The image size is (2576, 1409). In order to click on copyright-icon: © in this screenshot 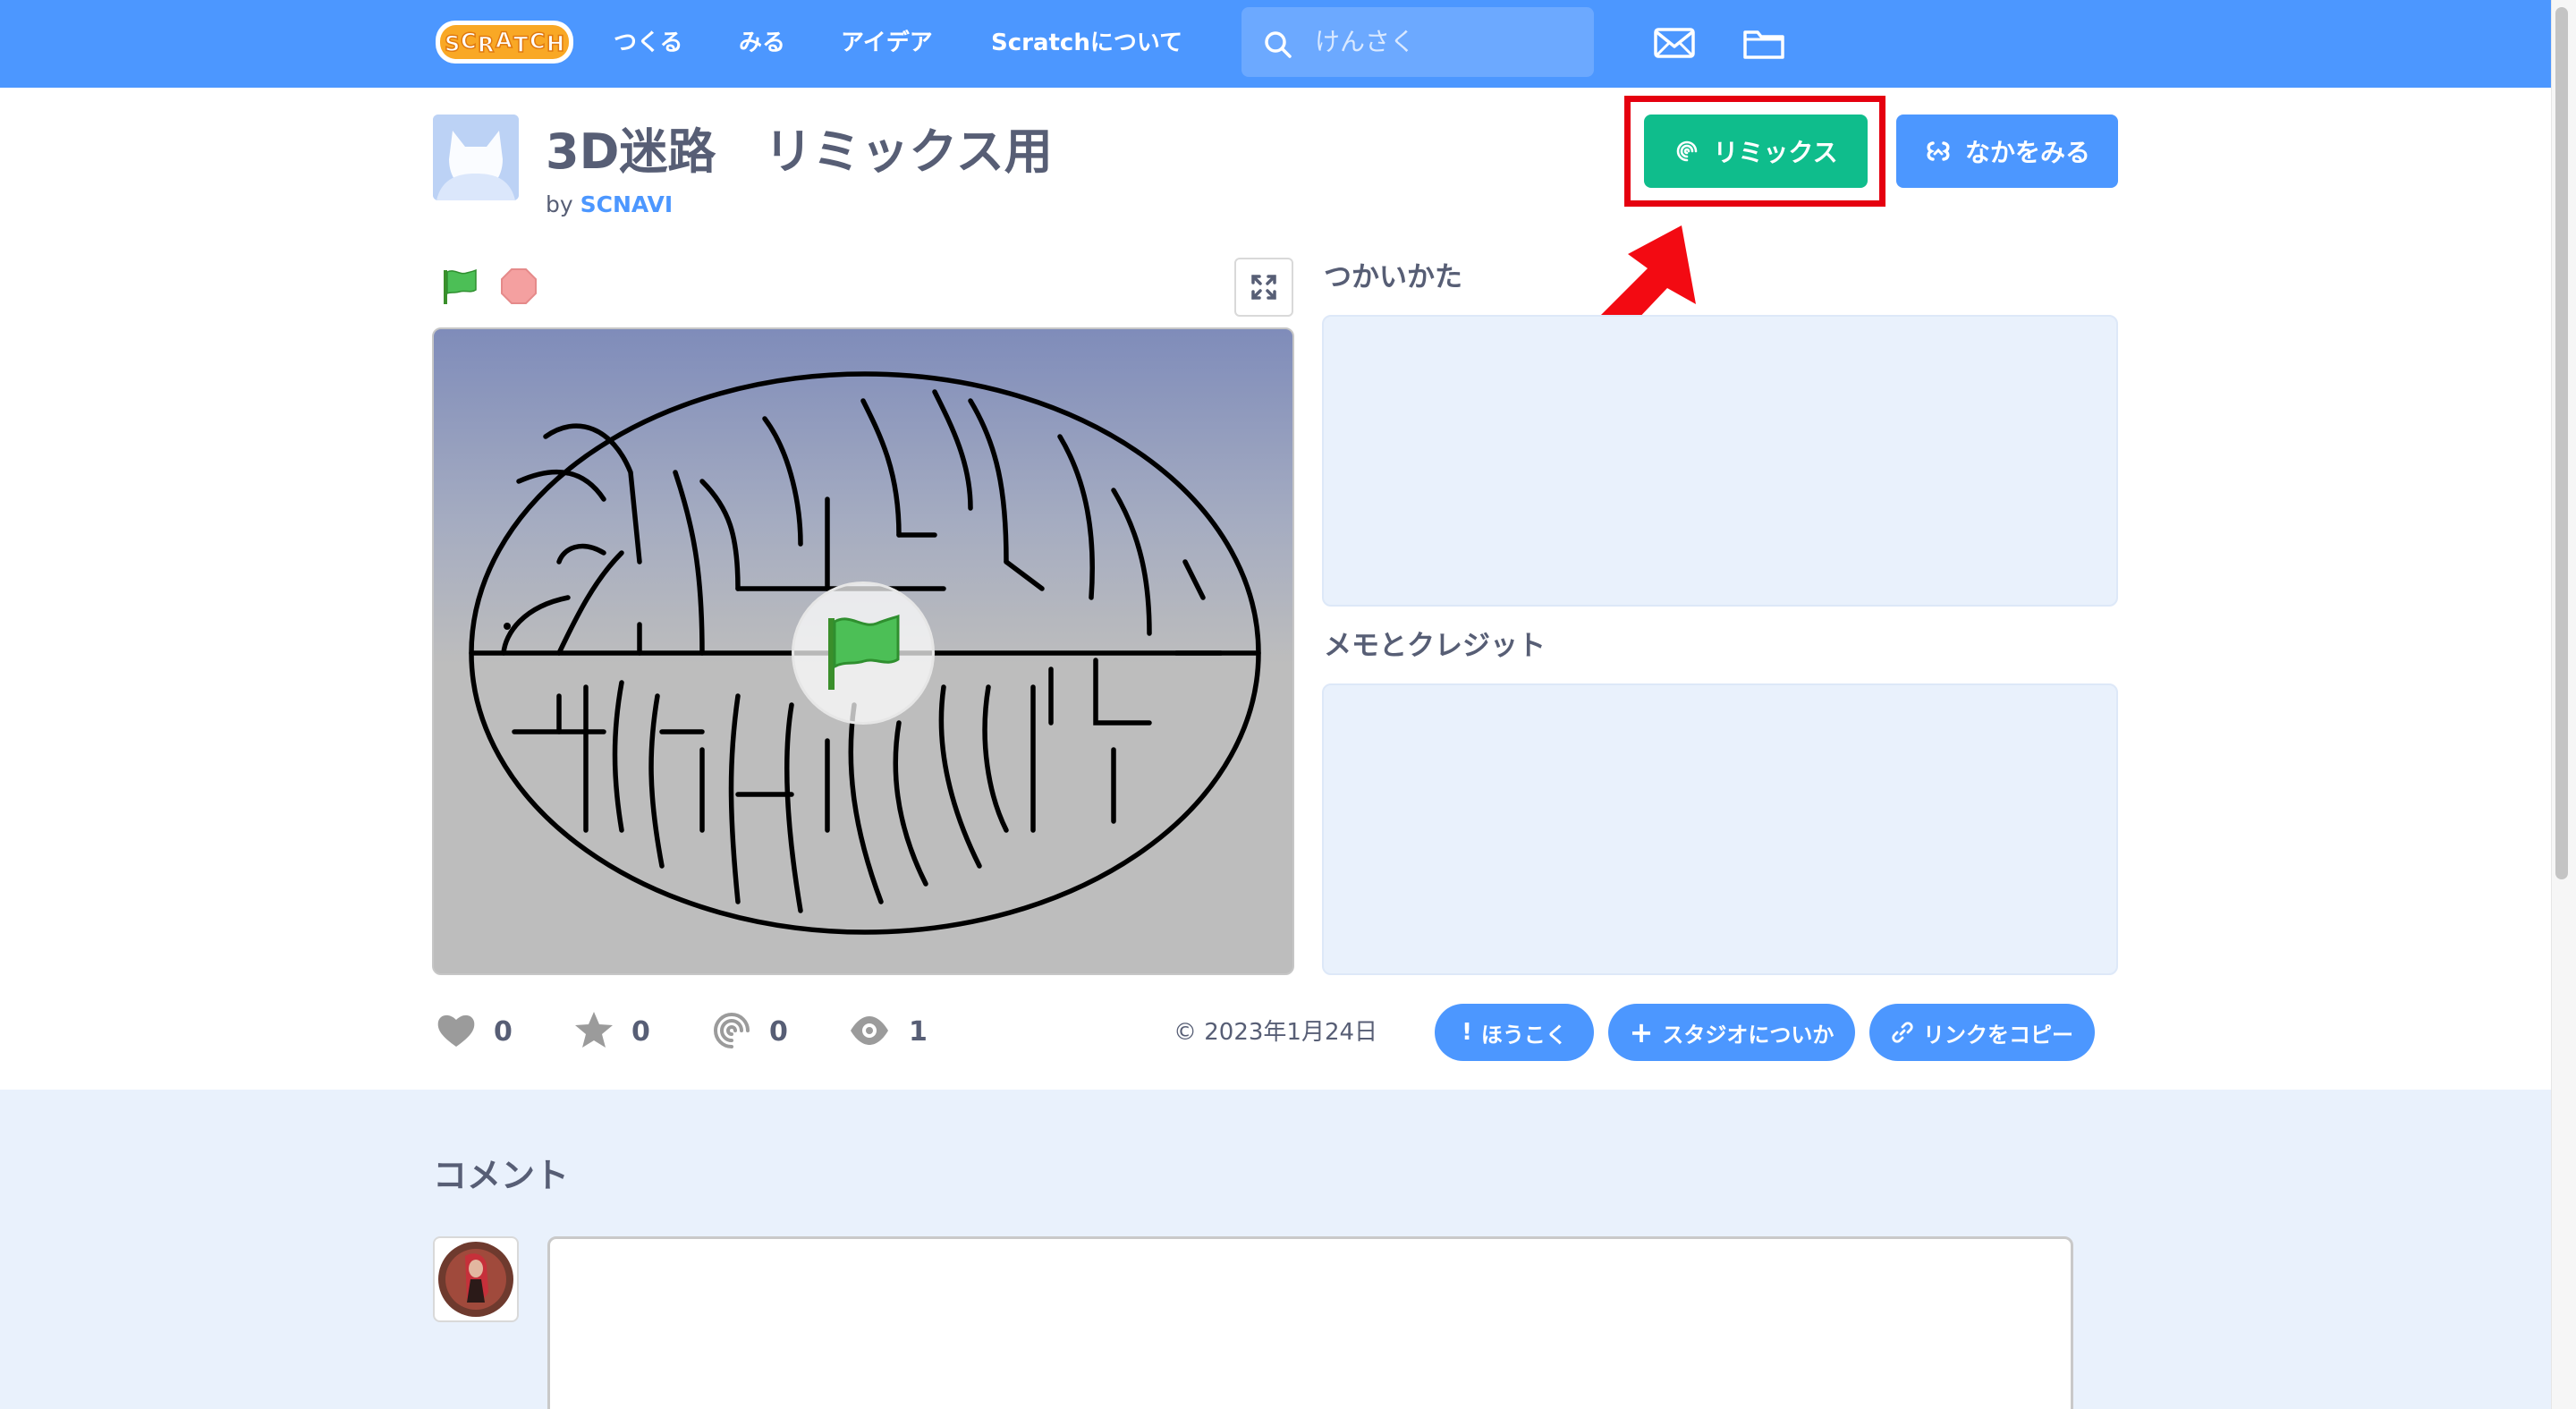, I will do `click(1189, 1032)`.